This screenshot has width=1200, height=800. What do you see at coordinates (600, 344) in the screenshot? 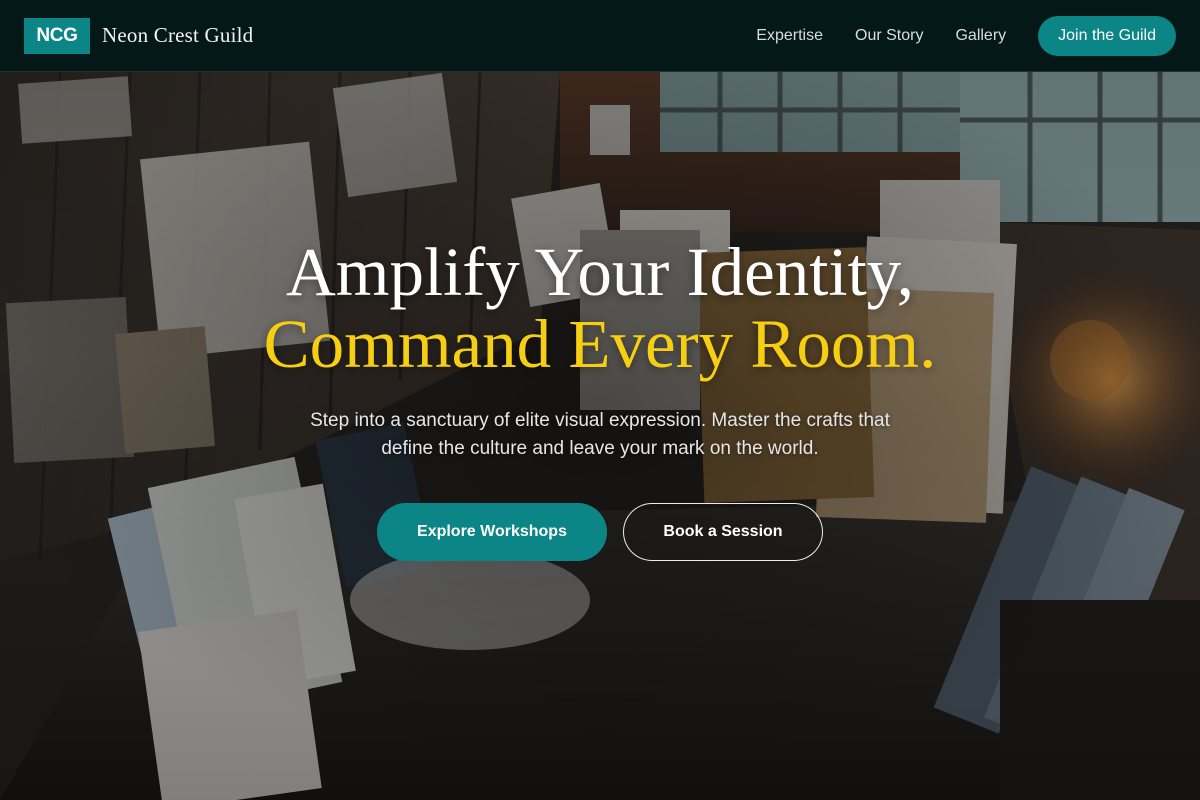
I see `hero-title-line-2: Command Every Room.` at bounding box center [600, 344].